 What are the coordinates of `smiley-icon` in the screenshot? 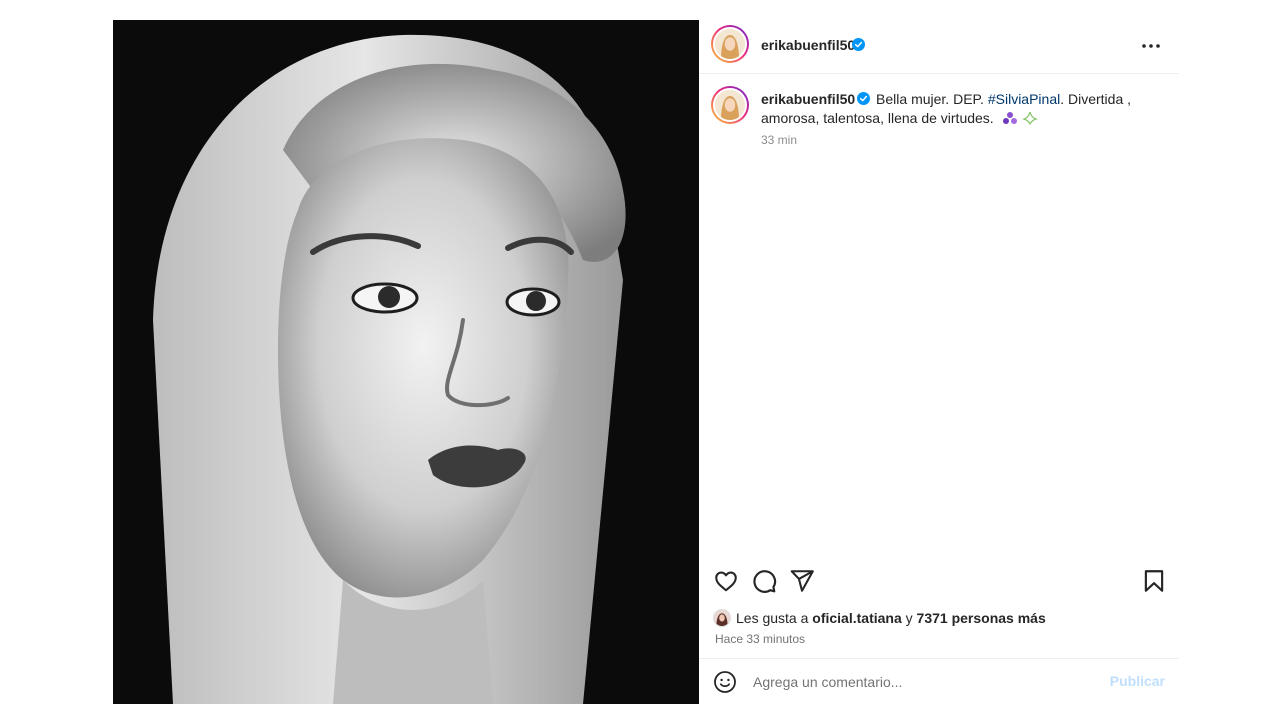 It's located at (725, 682).